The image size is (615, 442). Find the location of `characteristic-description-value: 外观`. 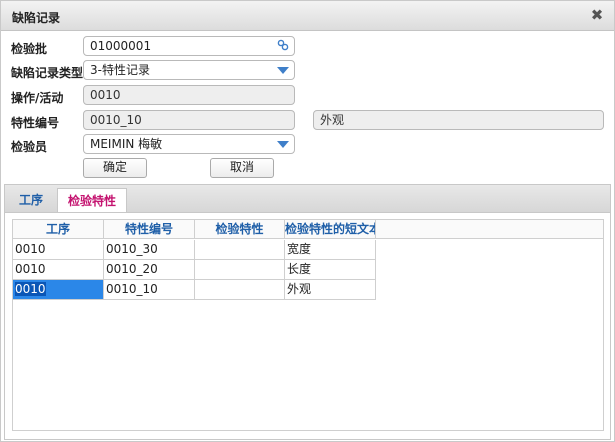

characteristic-description-value: 外观 is located at coordinates (332, 120).